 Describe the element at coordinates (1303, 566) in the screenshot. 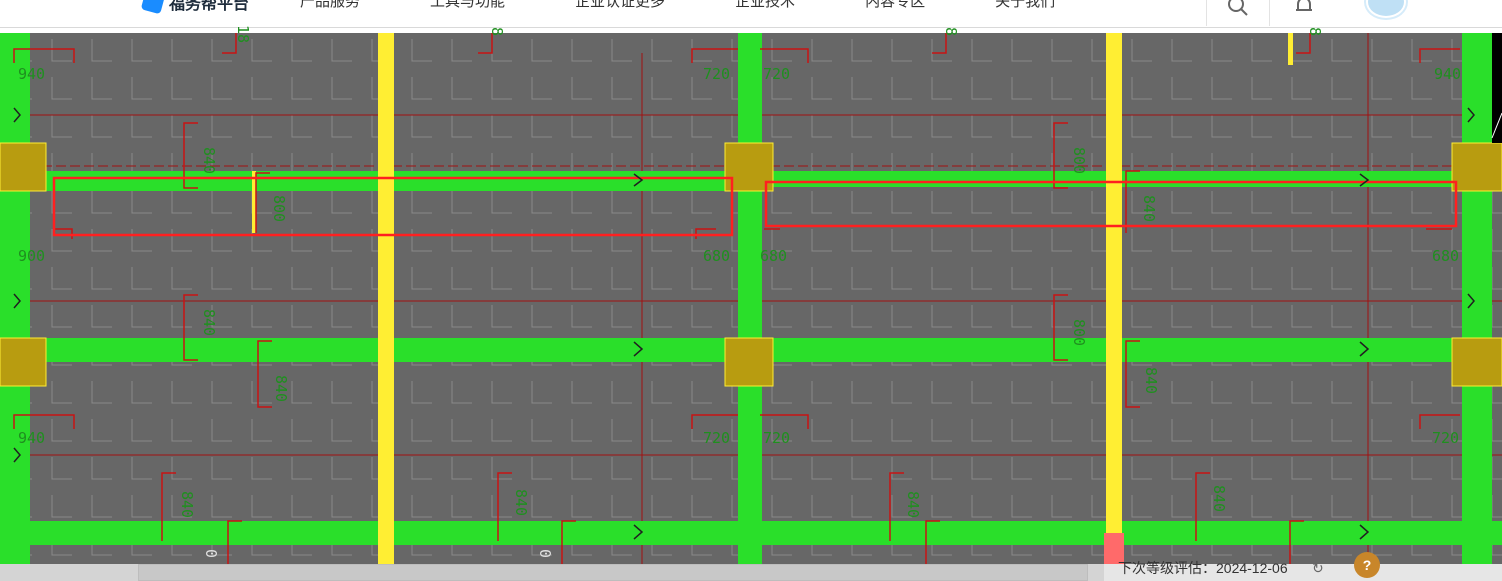

I see `status-area: 下次等级评估：2024-12-06 ↻ ?` at that location.